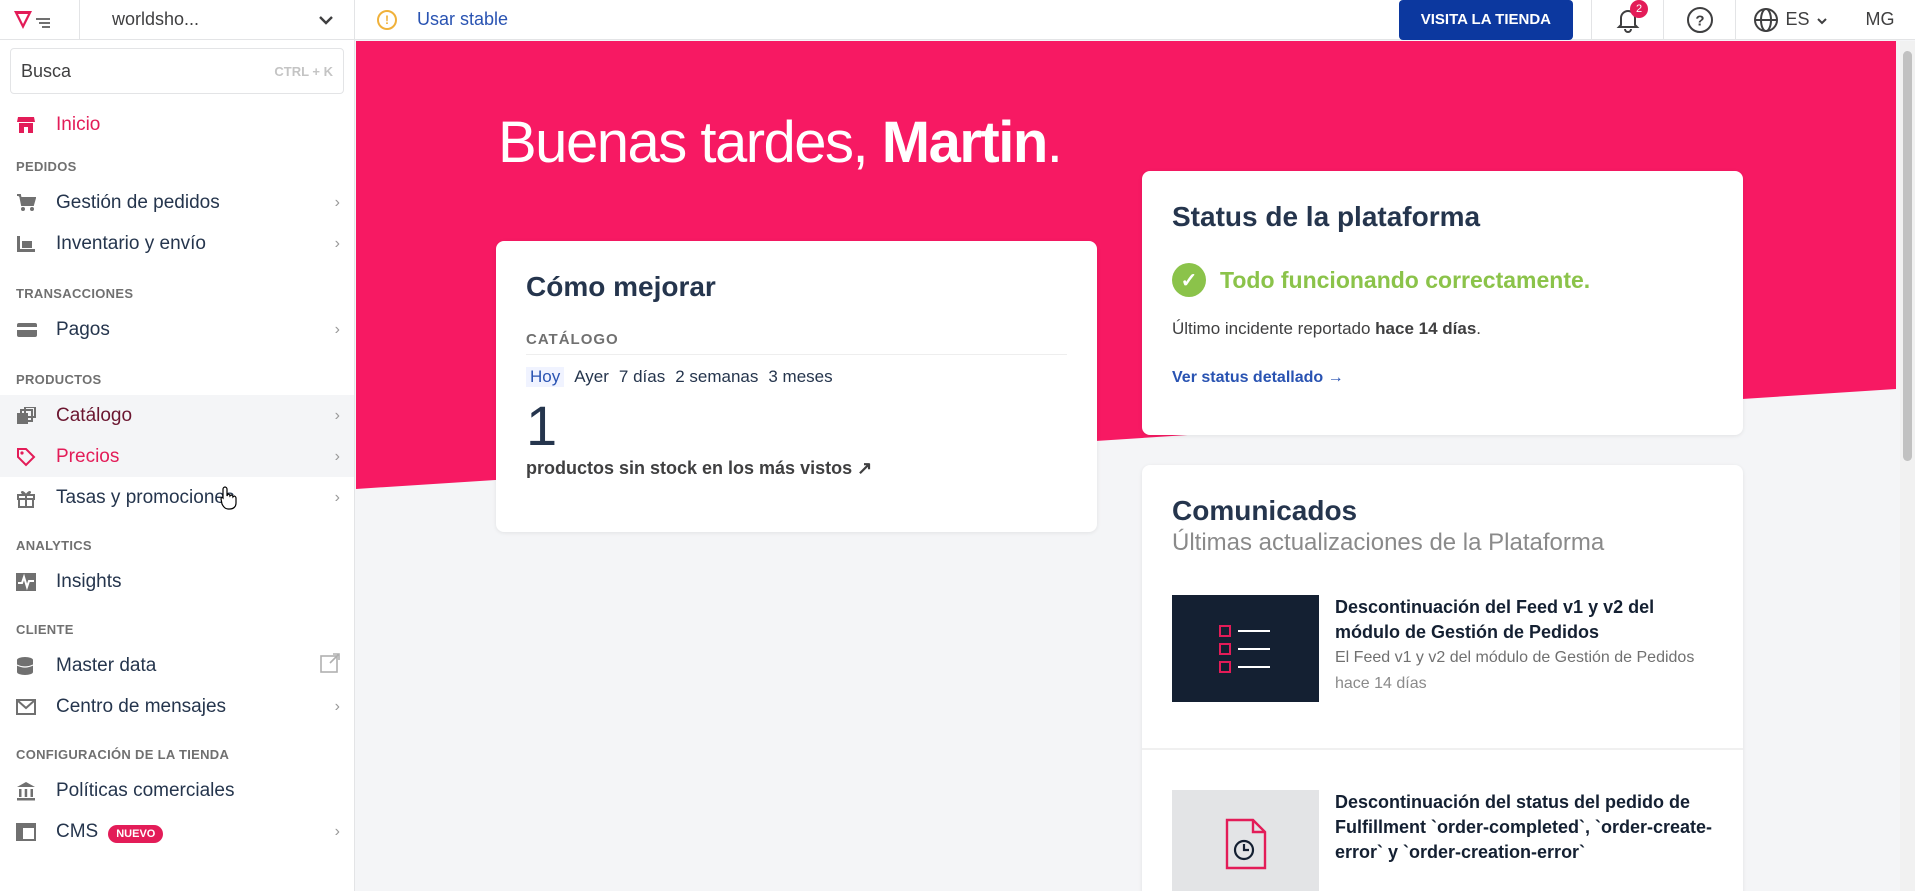  I want to click on sidebar-item-catalogo: Catálogo ›, so click(177, 415).